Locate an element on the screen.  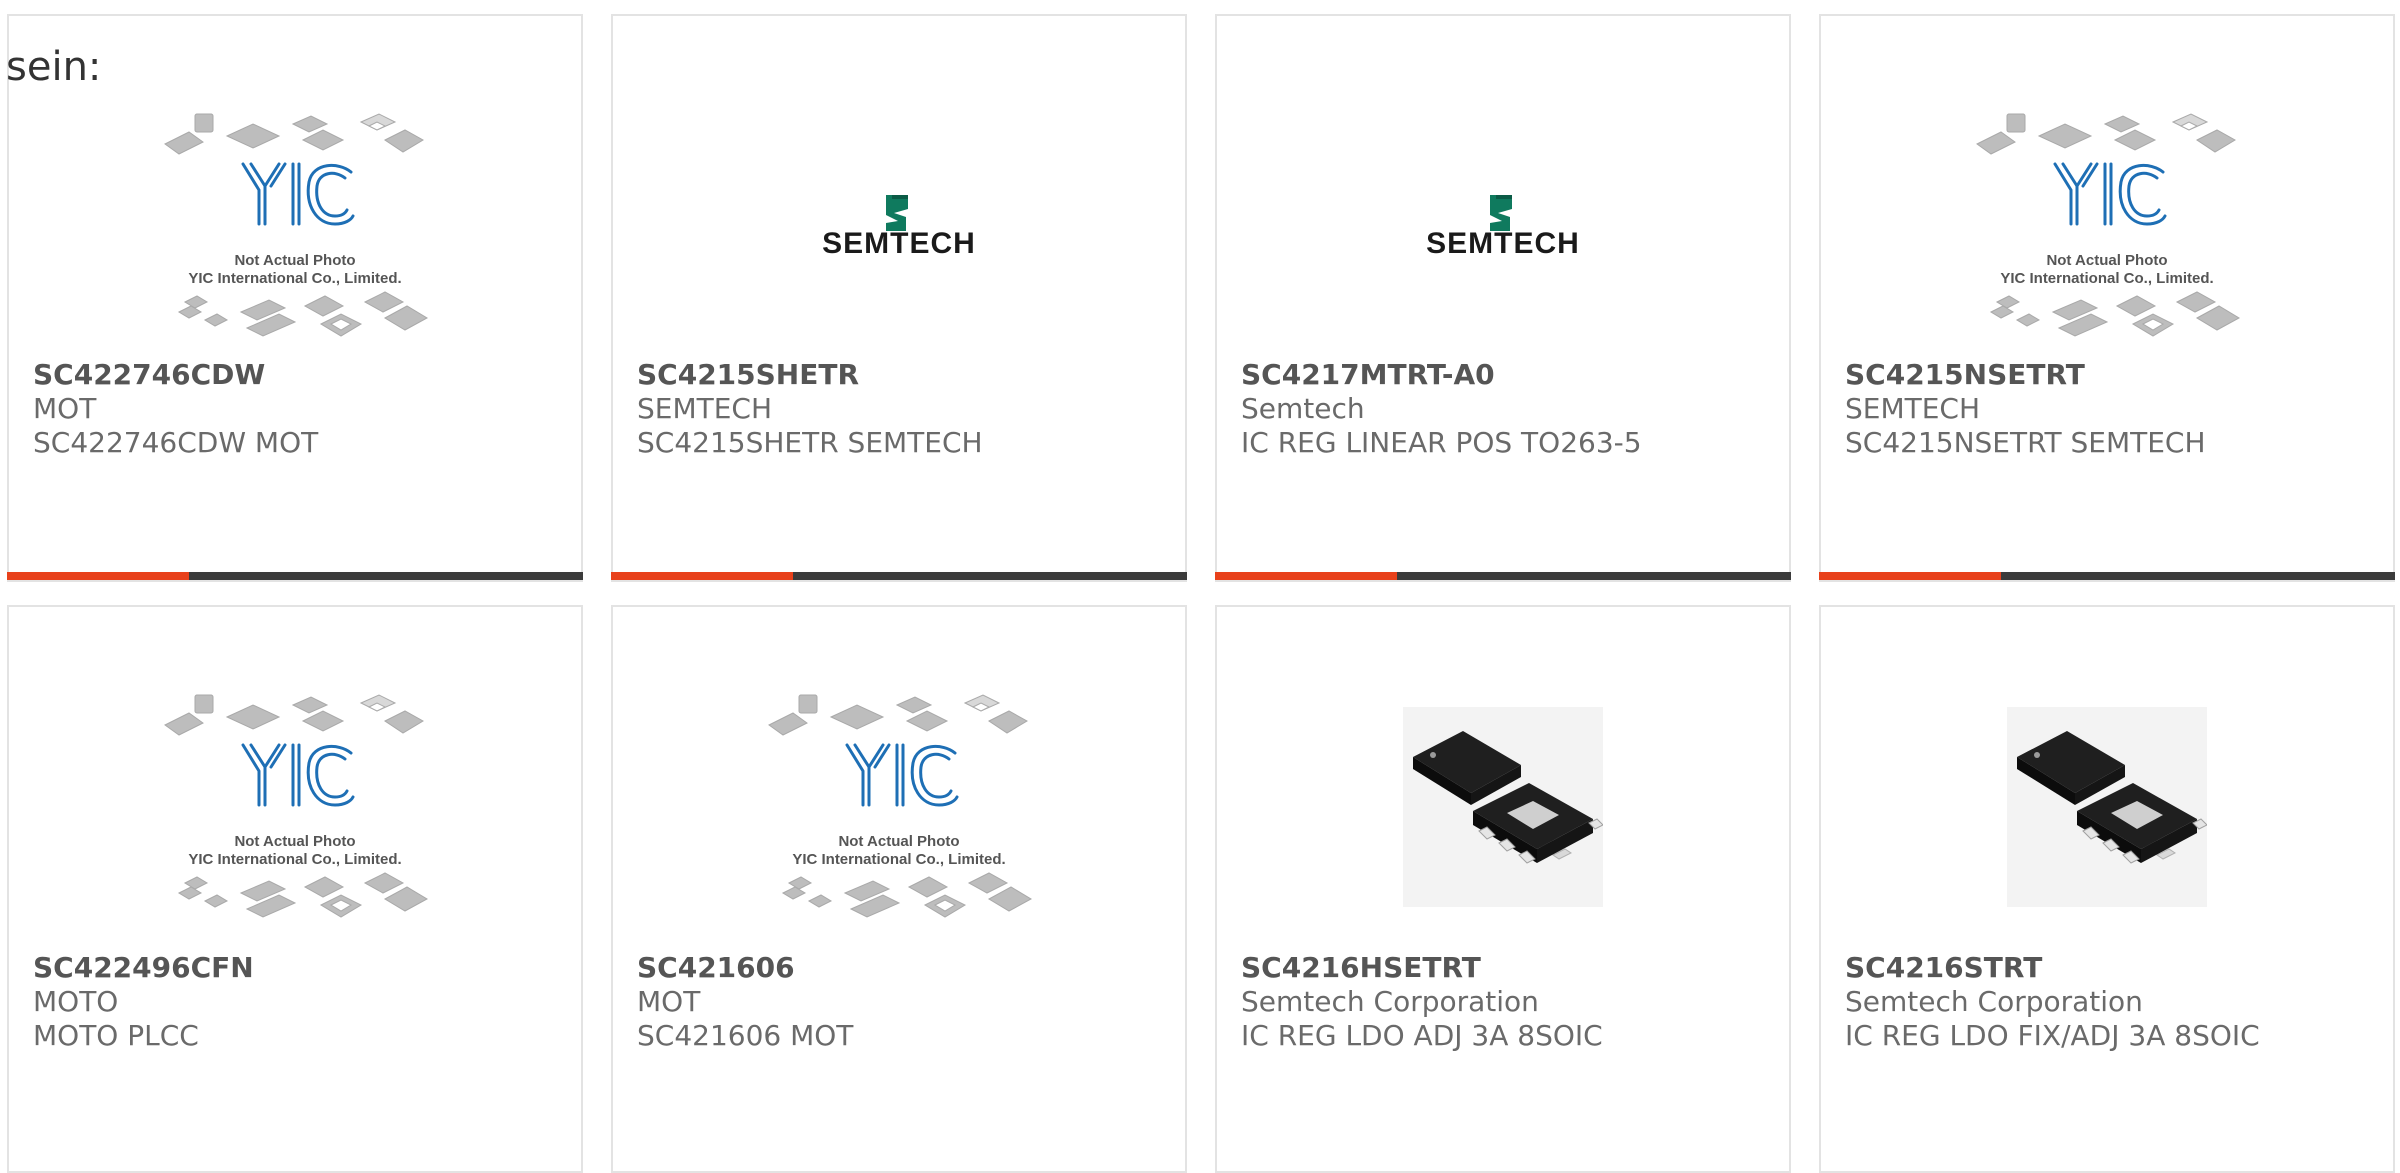
manufacturer: MOTO is located at coordinates (76, 1001).